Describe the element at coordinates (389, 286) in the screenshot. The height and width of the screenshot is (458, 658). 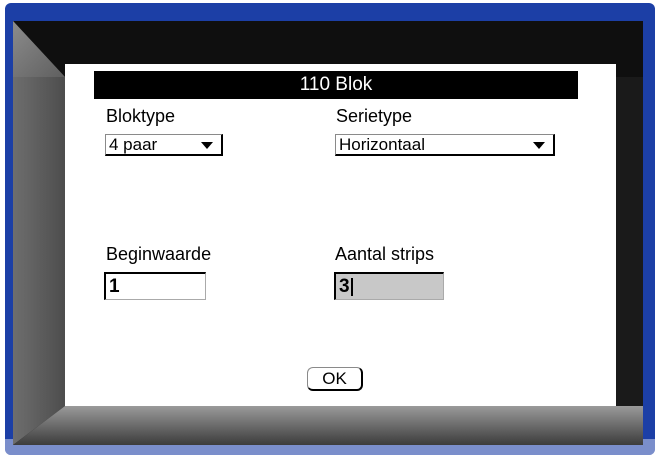
I see `aantal-strips-input: 3` at that location.